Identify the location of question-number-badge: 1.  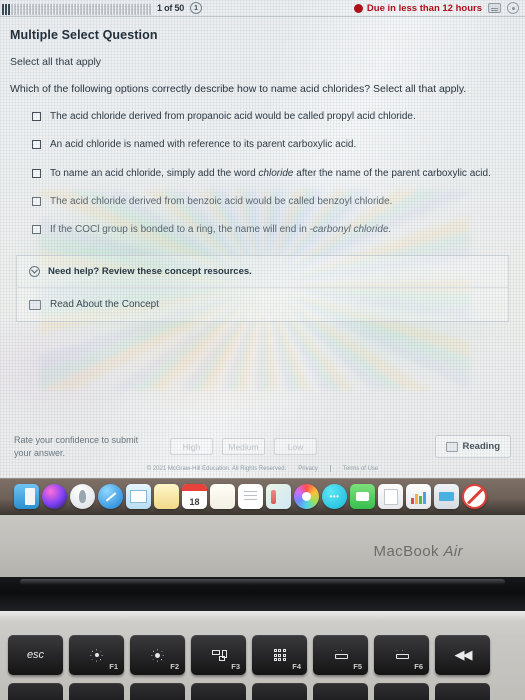
(196, 8).